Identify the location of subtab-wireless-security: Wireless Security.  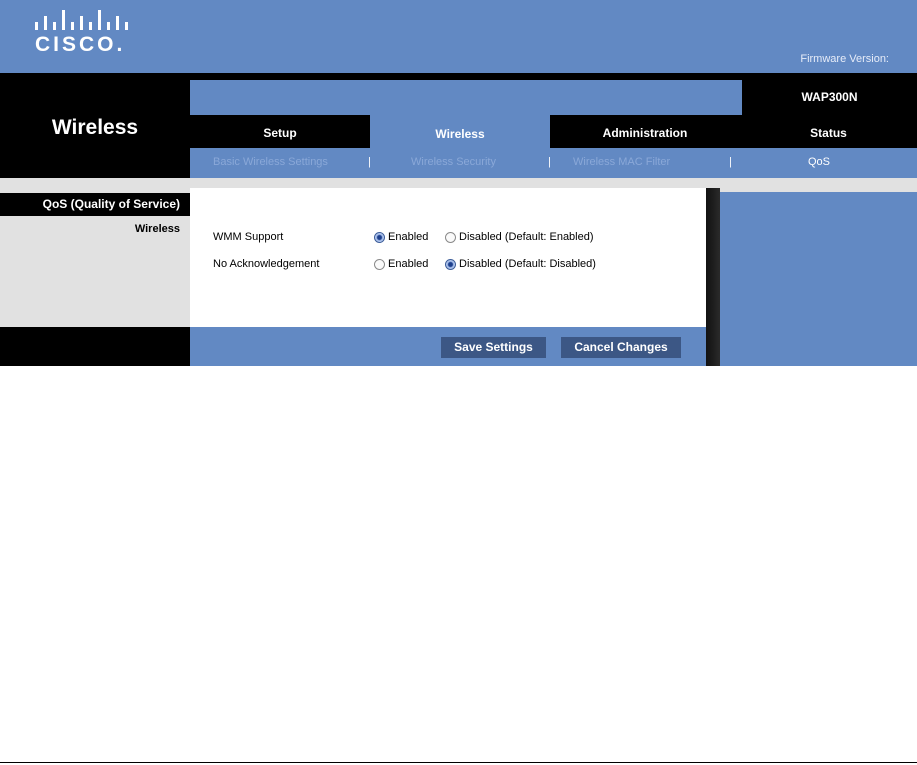
(453, 163).